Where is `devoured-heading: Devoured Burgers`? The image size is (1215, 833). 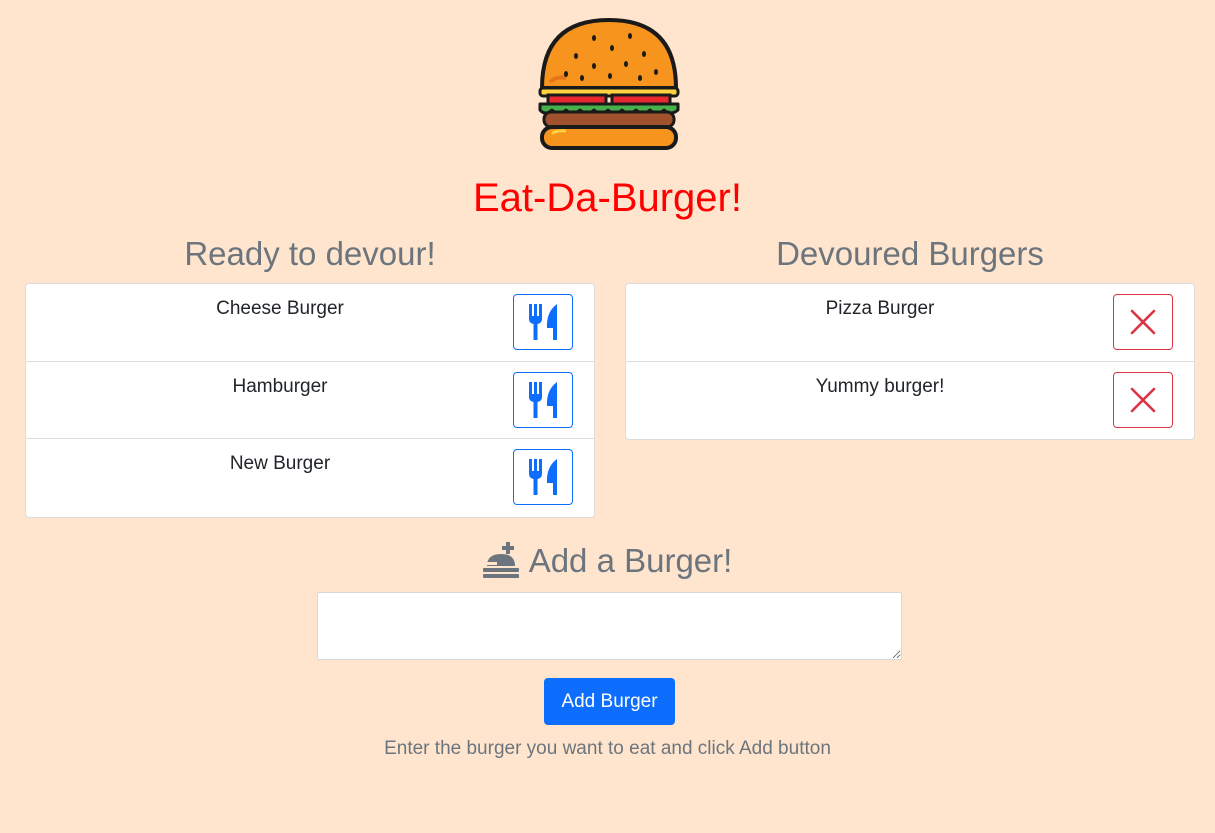 devoured-heading: Devoured Burgers is located at coordinates (910, 253).